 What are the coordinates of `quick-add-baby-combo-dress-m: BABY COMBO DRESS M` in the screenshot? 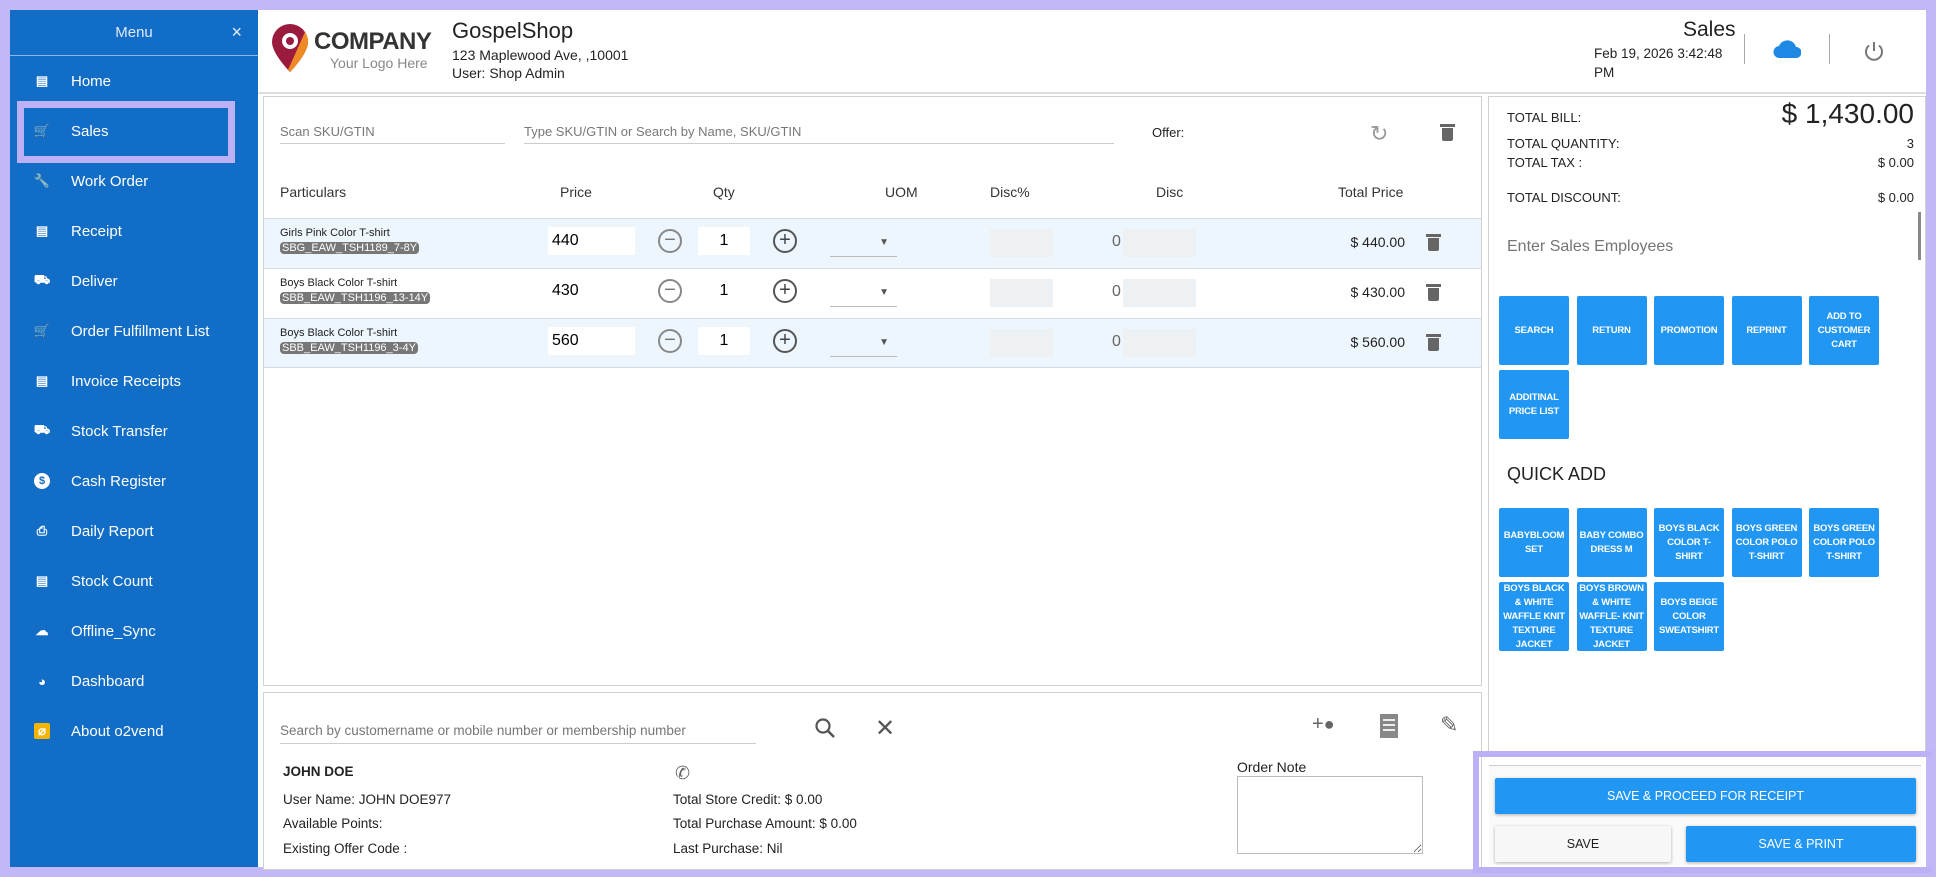 It's located at (1611, 542).